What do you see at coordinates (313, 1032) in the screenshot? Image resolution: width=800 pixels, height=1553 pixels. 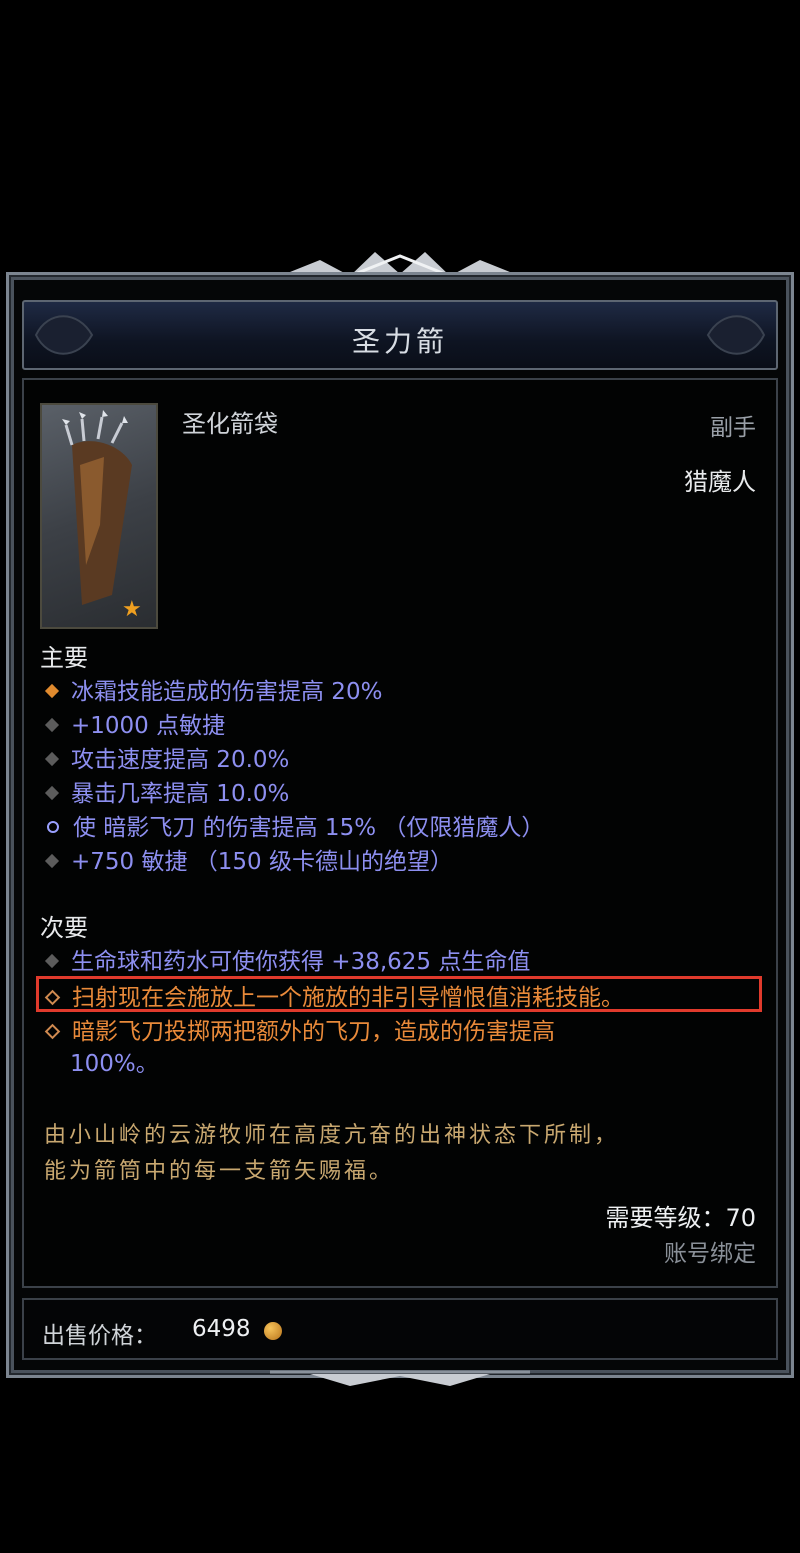 I see `stat-text: 暗影飞刀投掷两把额外的飞刀，造成的伤害提高` at bounding box center [313, 1032].